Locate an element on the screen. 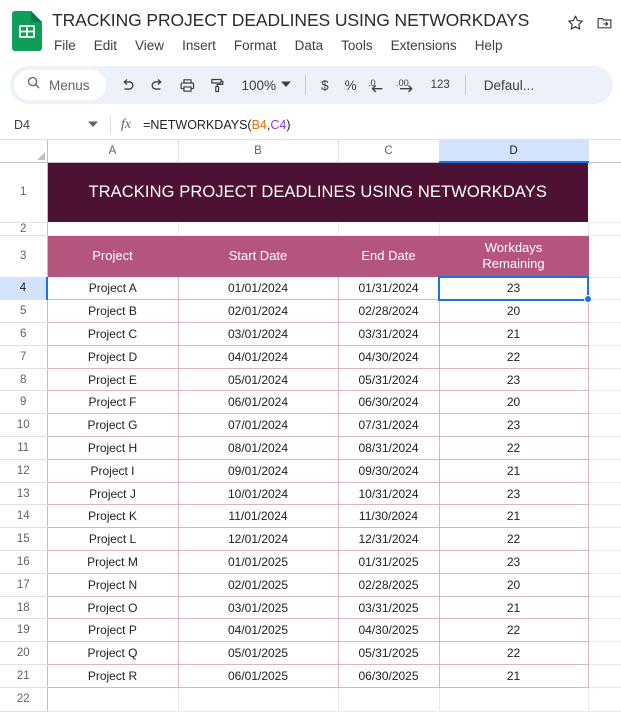 This screenshot has height=720, width=621. cell-c8: 05/31/2024 is located at coordinates (388, 380).